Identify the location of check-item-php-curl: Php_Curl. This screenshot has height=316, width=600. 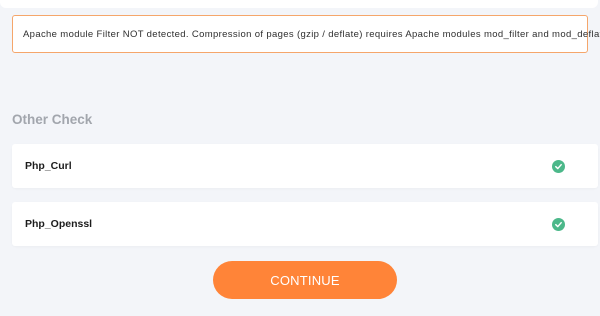
(305, 166).